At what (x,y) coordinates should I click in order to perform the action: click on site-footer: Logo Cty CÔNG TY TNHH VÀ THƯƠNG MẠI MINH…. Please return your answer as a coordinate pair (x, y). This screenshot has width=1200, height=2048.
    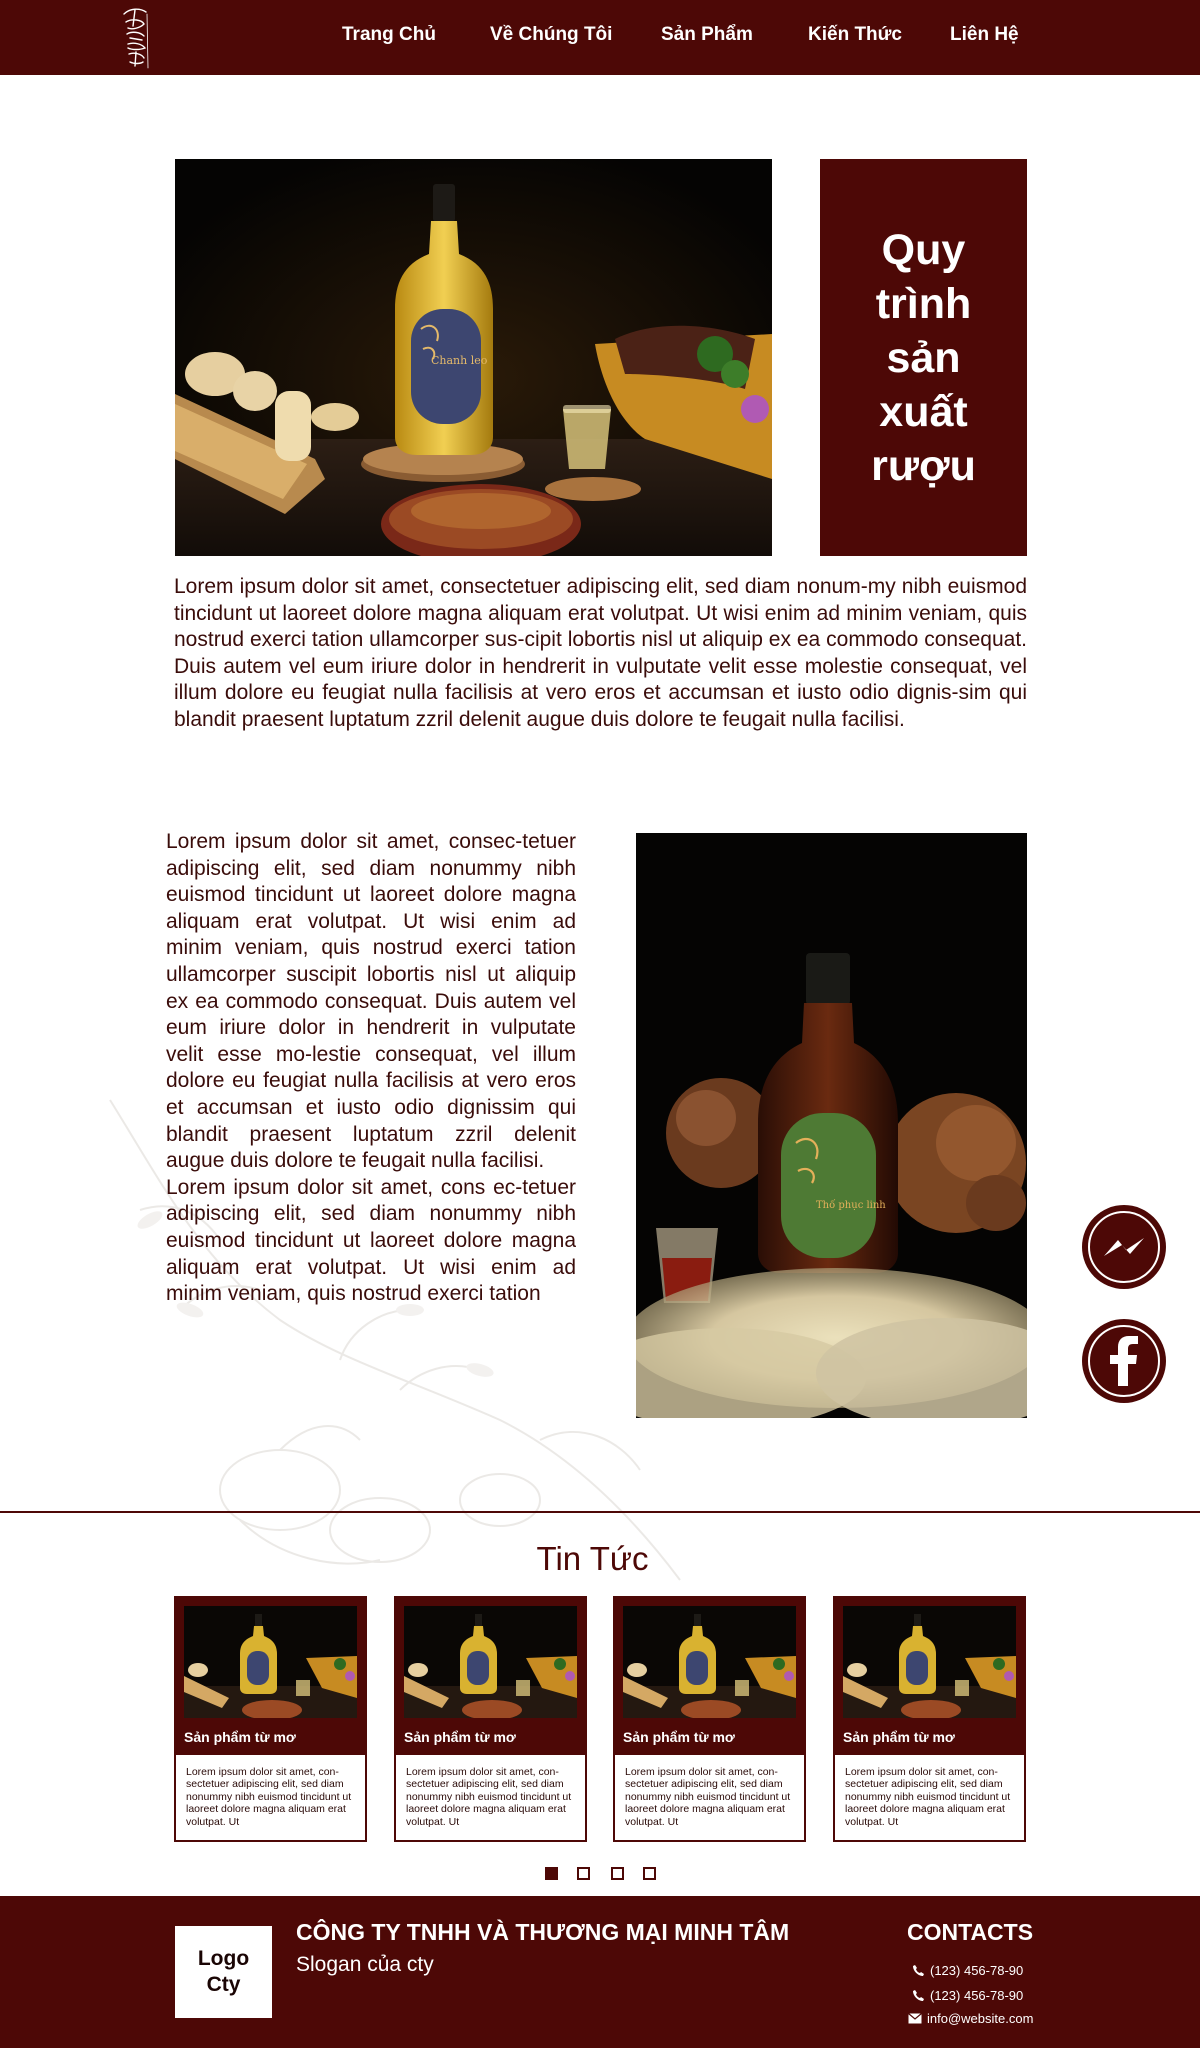
    Looking at the image, I should click on (600, 1972).